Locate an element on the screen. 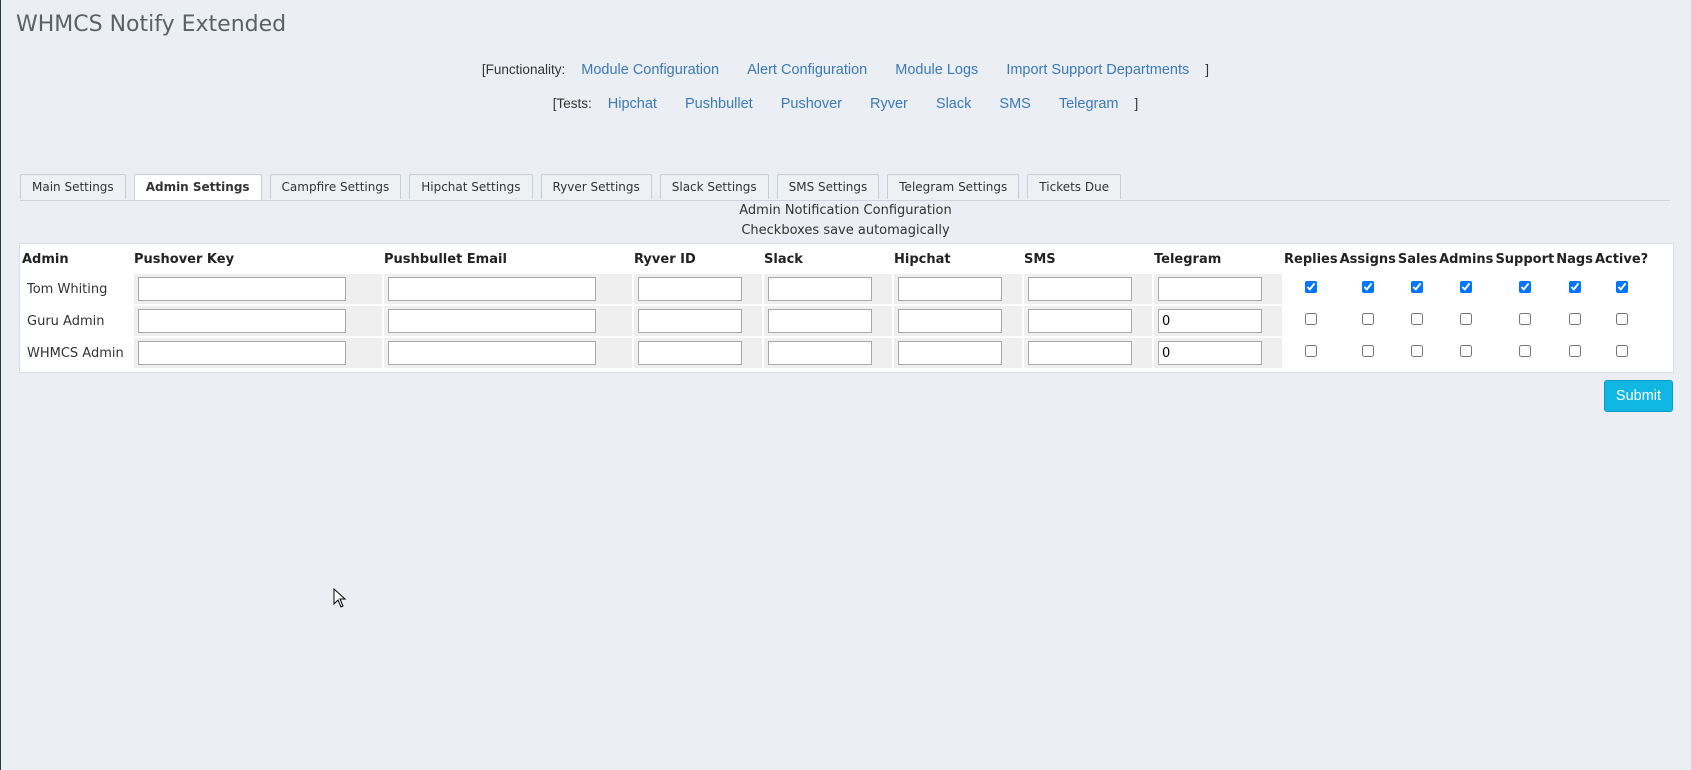  tab-admin-settings: Admin Settings is located at coordinates (197, 187).